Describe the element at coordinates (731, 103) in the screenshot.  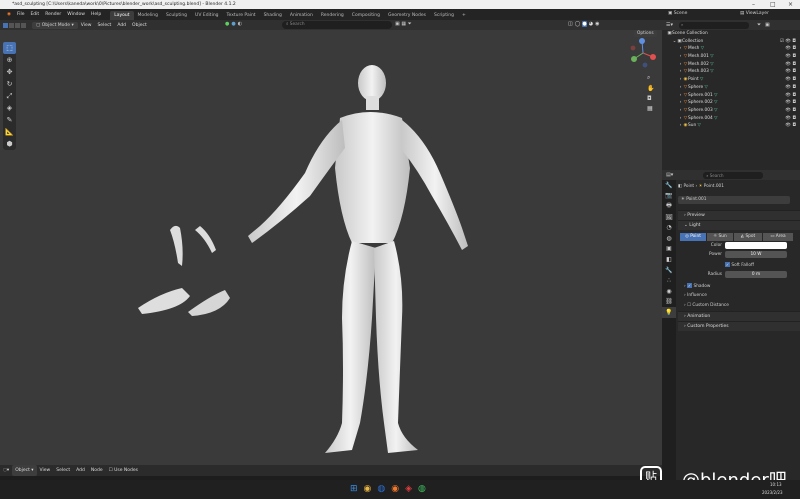
I see `outliner-item: › ▽Sphere.002 ▽ 👁 ◘` at that location.